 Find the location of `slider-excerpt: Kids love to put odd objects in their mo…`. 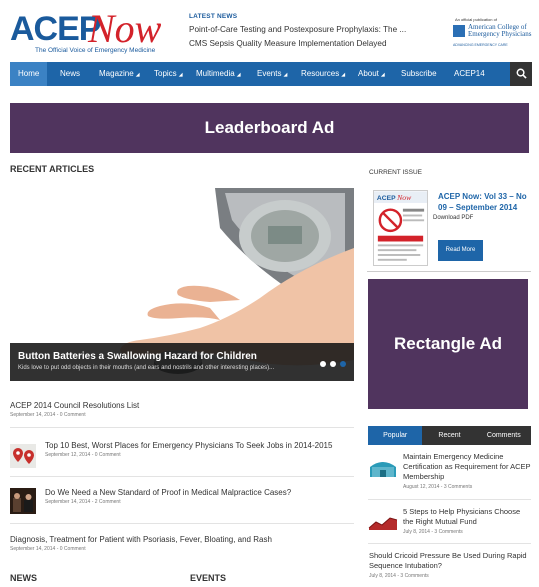

slider-excerpt: Kids love to put odd objects in their mo… is located at coordinates (146, 368).